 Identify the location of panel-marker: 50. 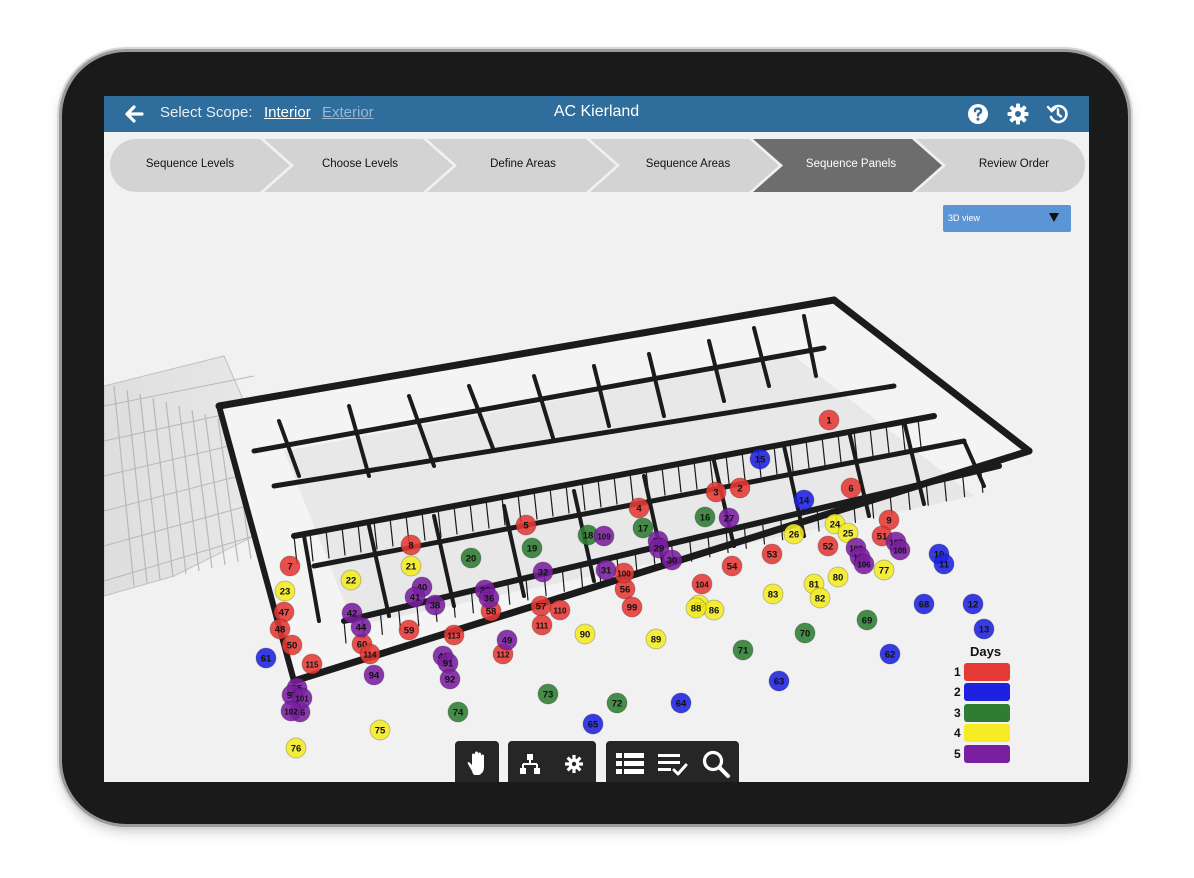
(292, 645).